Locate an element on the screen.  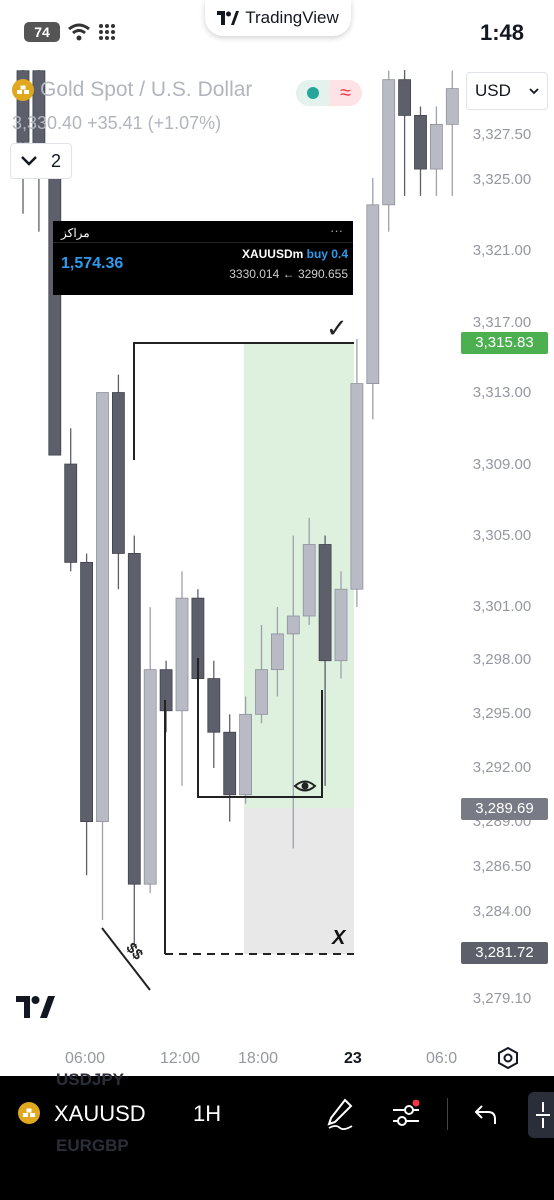
settings-hex-icon is located at coordinates (508, 1058).